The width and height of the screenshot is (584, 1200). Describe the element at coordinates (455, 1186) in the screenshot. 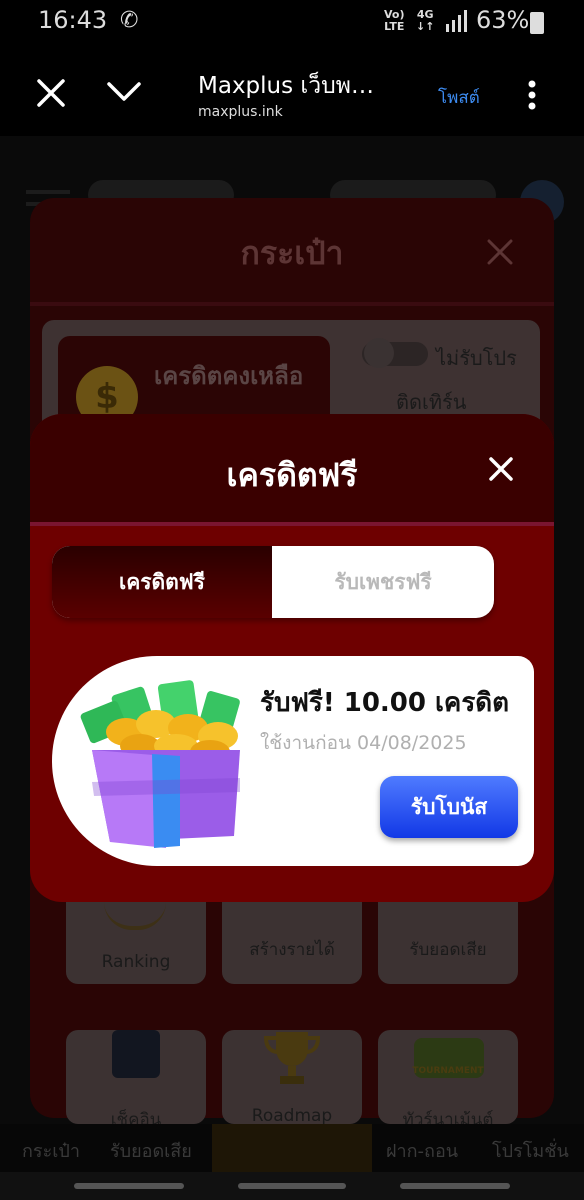

I see `back-button` at that location.